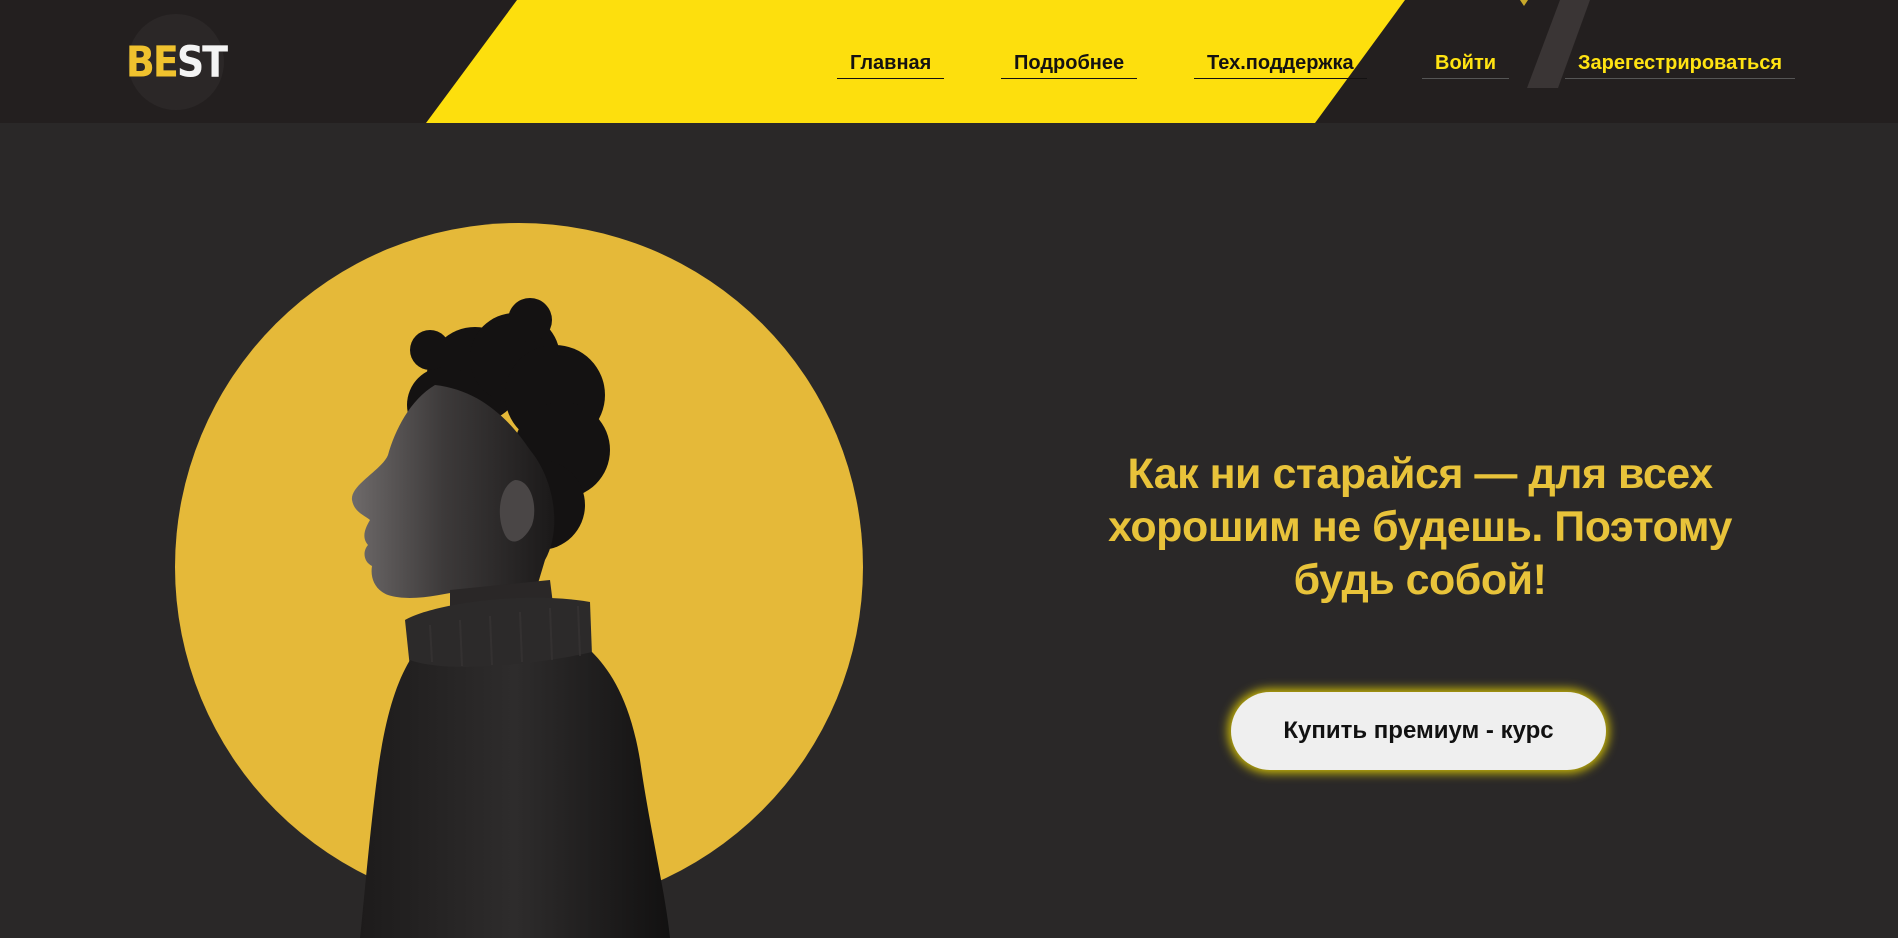  I want to click on logo-text-be: BE, so click(152, 62).